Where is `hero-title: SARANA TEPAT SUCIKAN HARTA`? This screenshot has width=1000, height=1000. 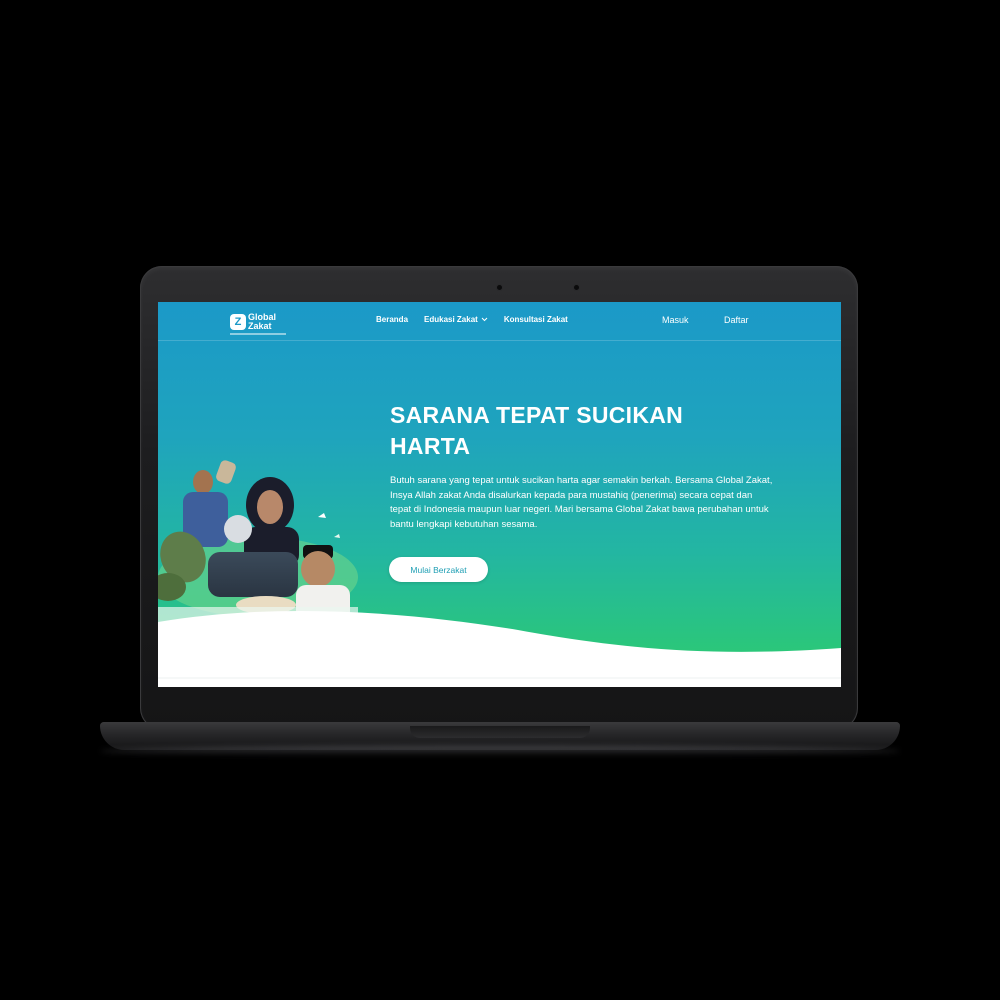 hero-title: SARANA TEPAT SUCIKAN HARTA is located at coordinates (537, 430).